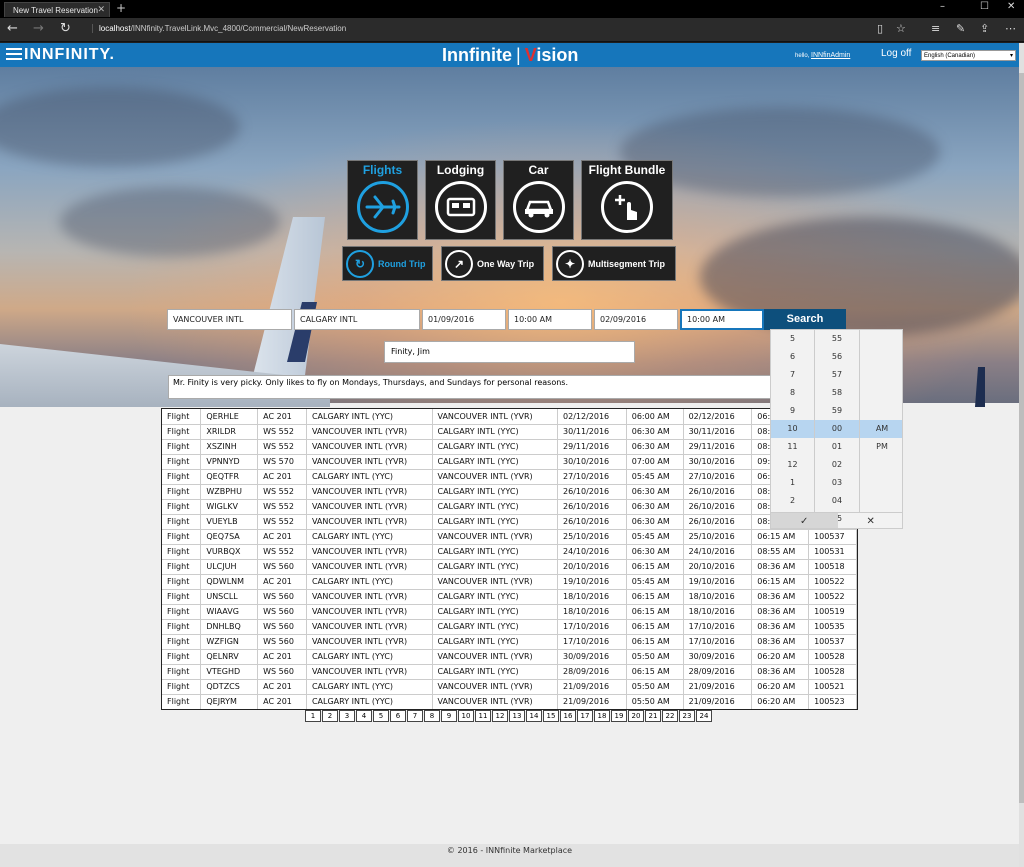 This screenshot has height=867, width=1024. Describe the element at coordinates (432, 716) in the screenshot. I see `page-link: 8` at that location.